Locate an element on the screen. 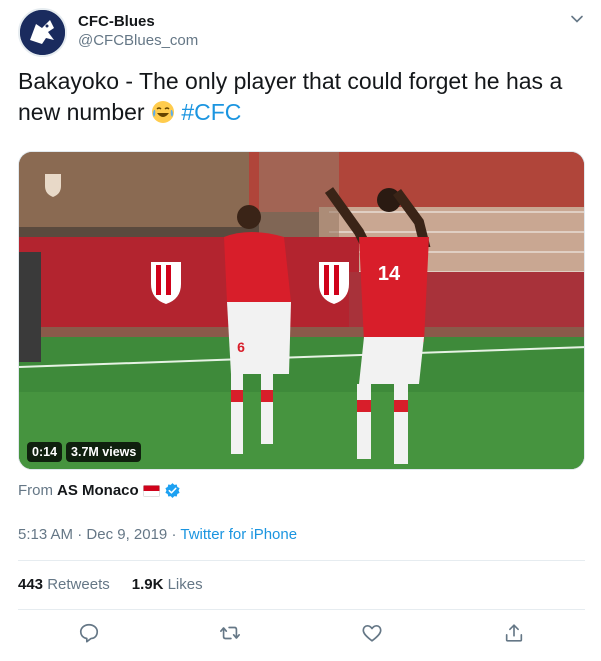  author-names: CFC-Blues @CFCBlues_com is located at coordinates (138, 32).